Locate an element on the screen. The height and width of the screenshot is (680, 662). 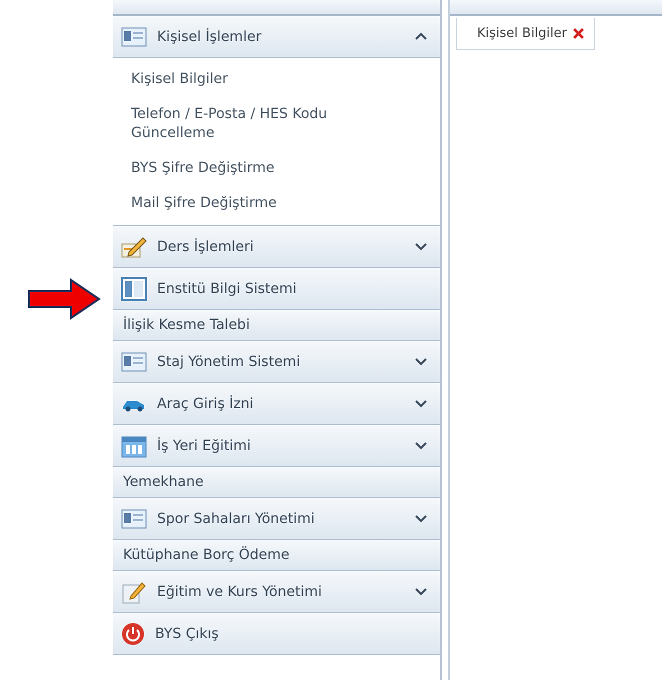
menu-link: Yemekhane is located at coordinates (276, 482).